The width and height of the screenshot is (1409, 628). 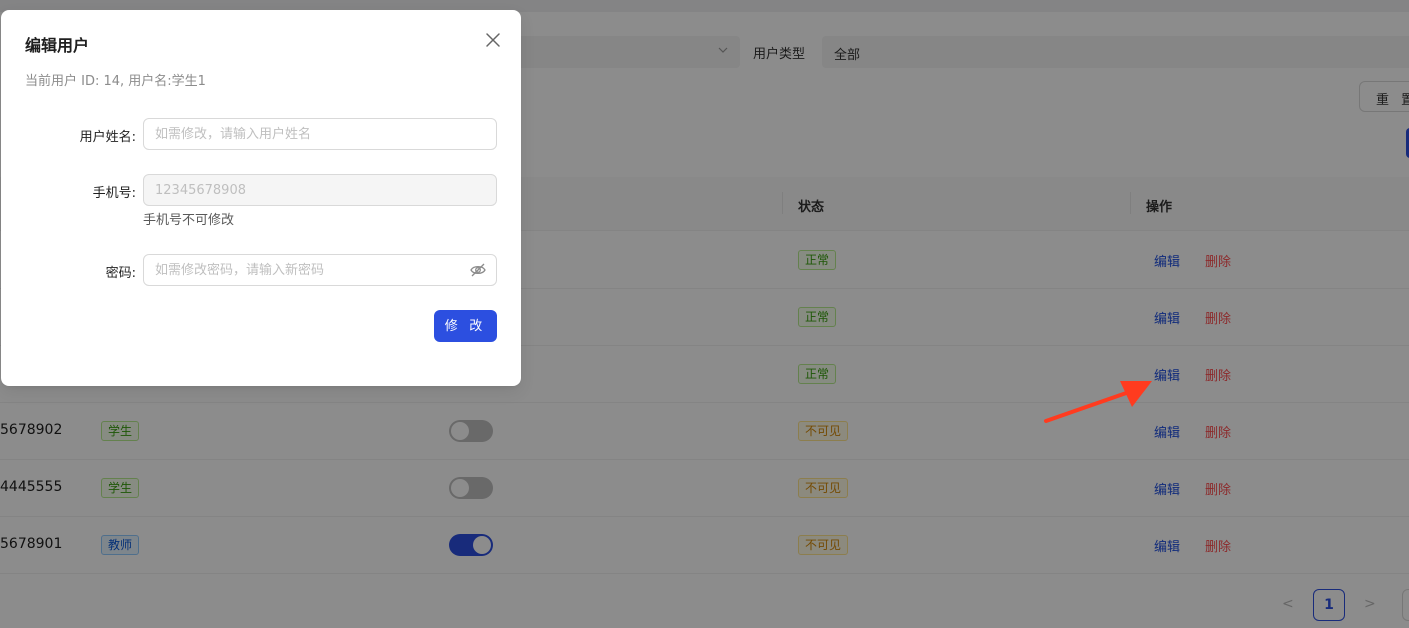 I want to click on phone-input, so click(x=320, y=190).